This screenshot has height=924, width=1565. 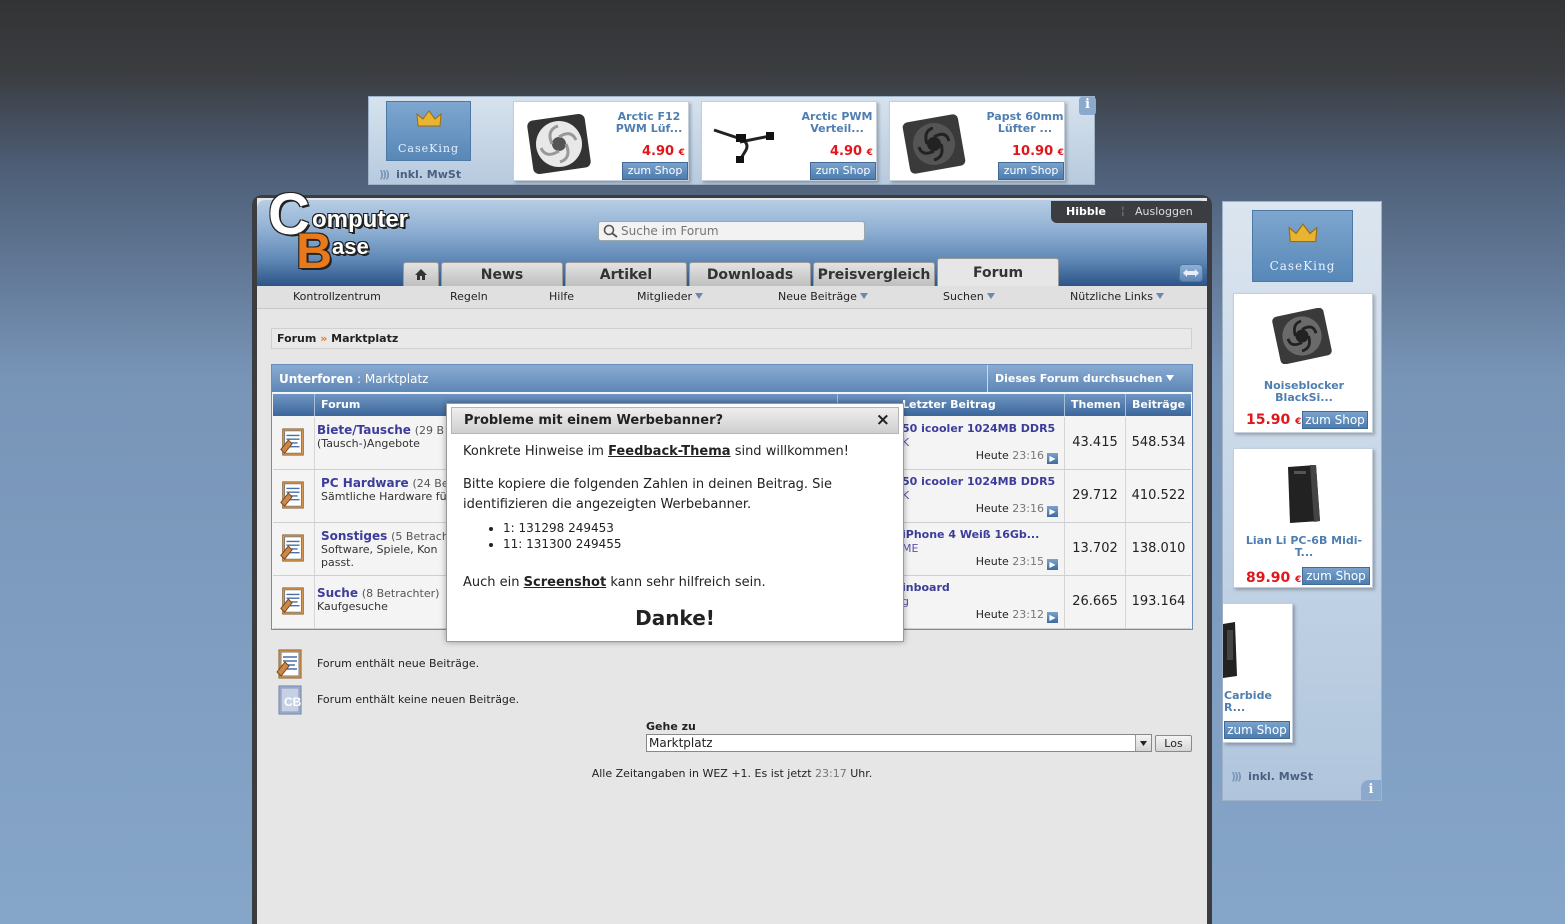 What do you see at coordinates (561, 296) in the screenshot?
I see `subnav-hilfe: Hilfe` at bounding box center [561, 296].